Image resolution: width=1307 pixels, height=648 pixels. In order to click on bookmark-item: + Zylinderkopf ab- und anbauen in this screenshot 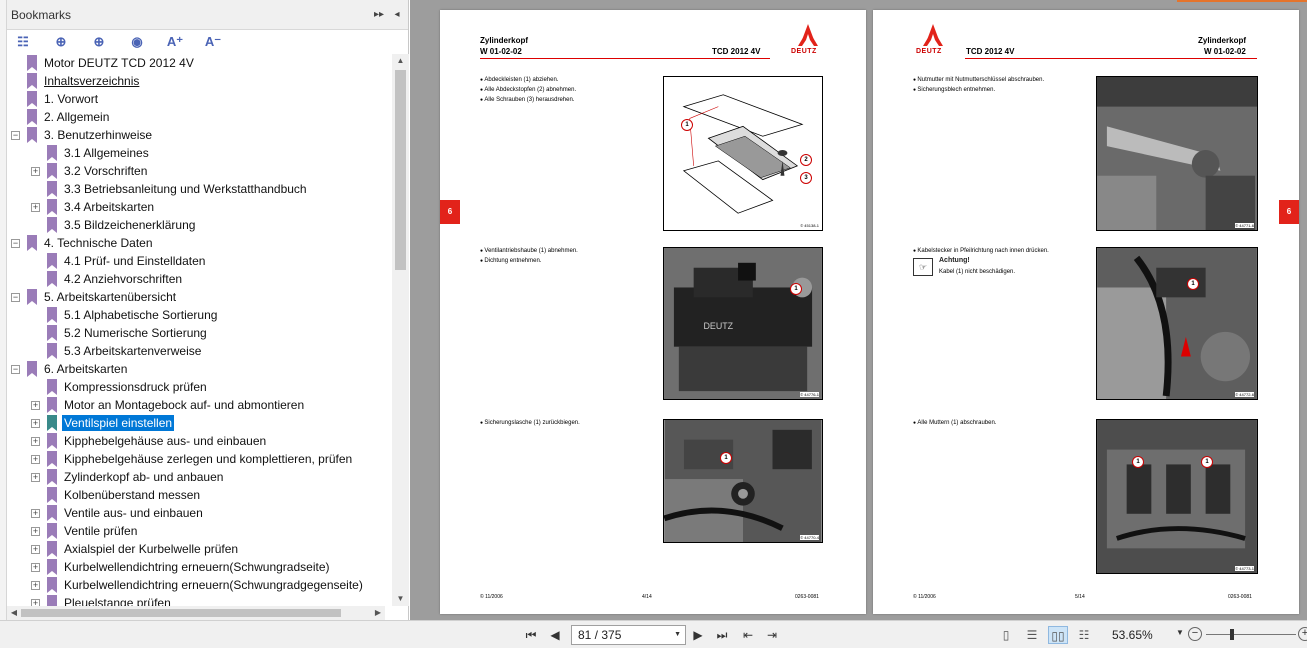, I will do `click(128, 477)`.